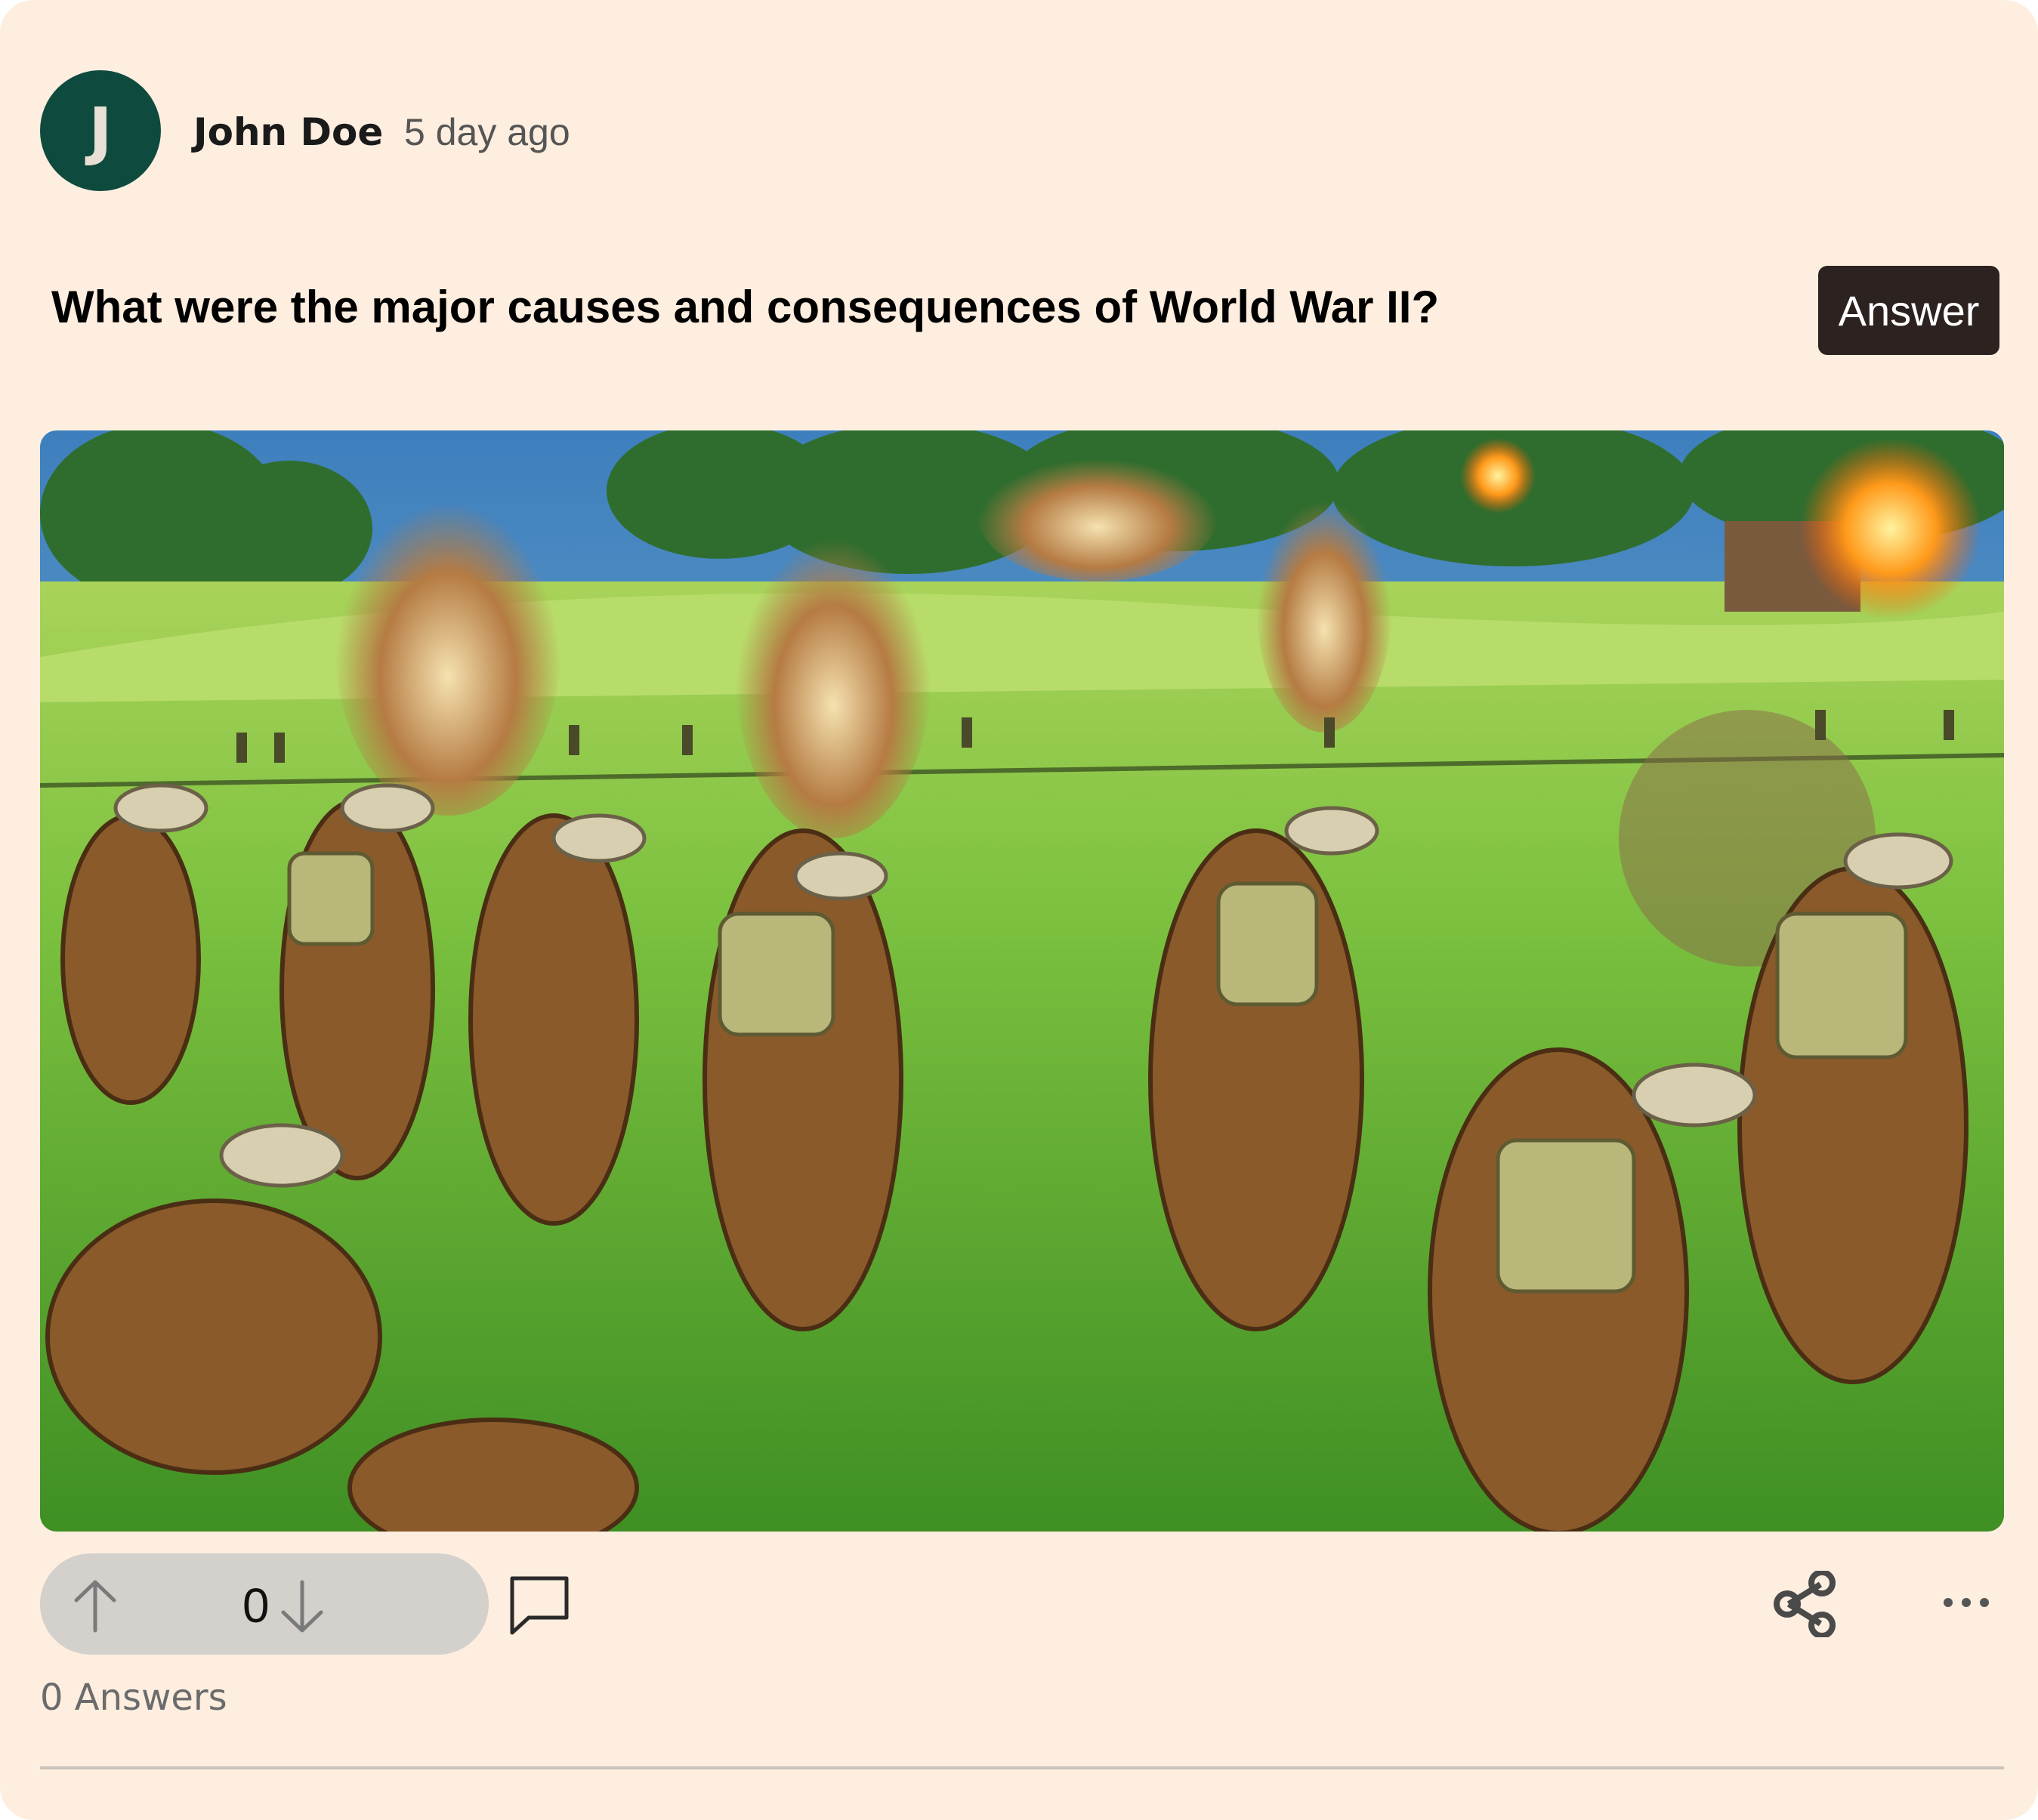  I want to click on author-name: John Doe, so click(288, 132).